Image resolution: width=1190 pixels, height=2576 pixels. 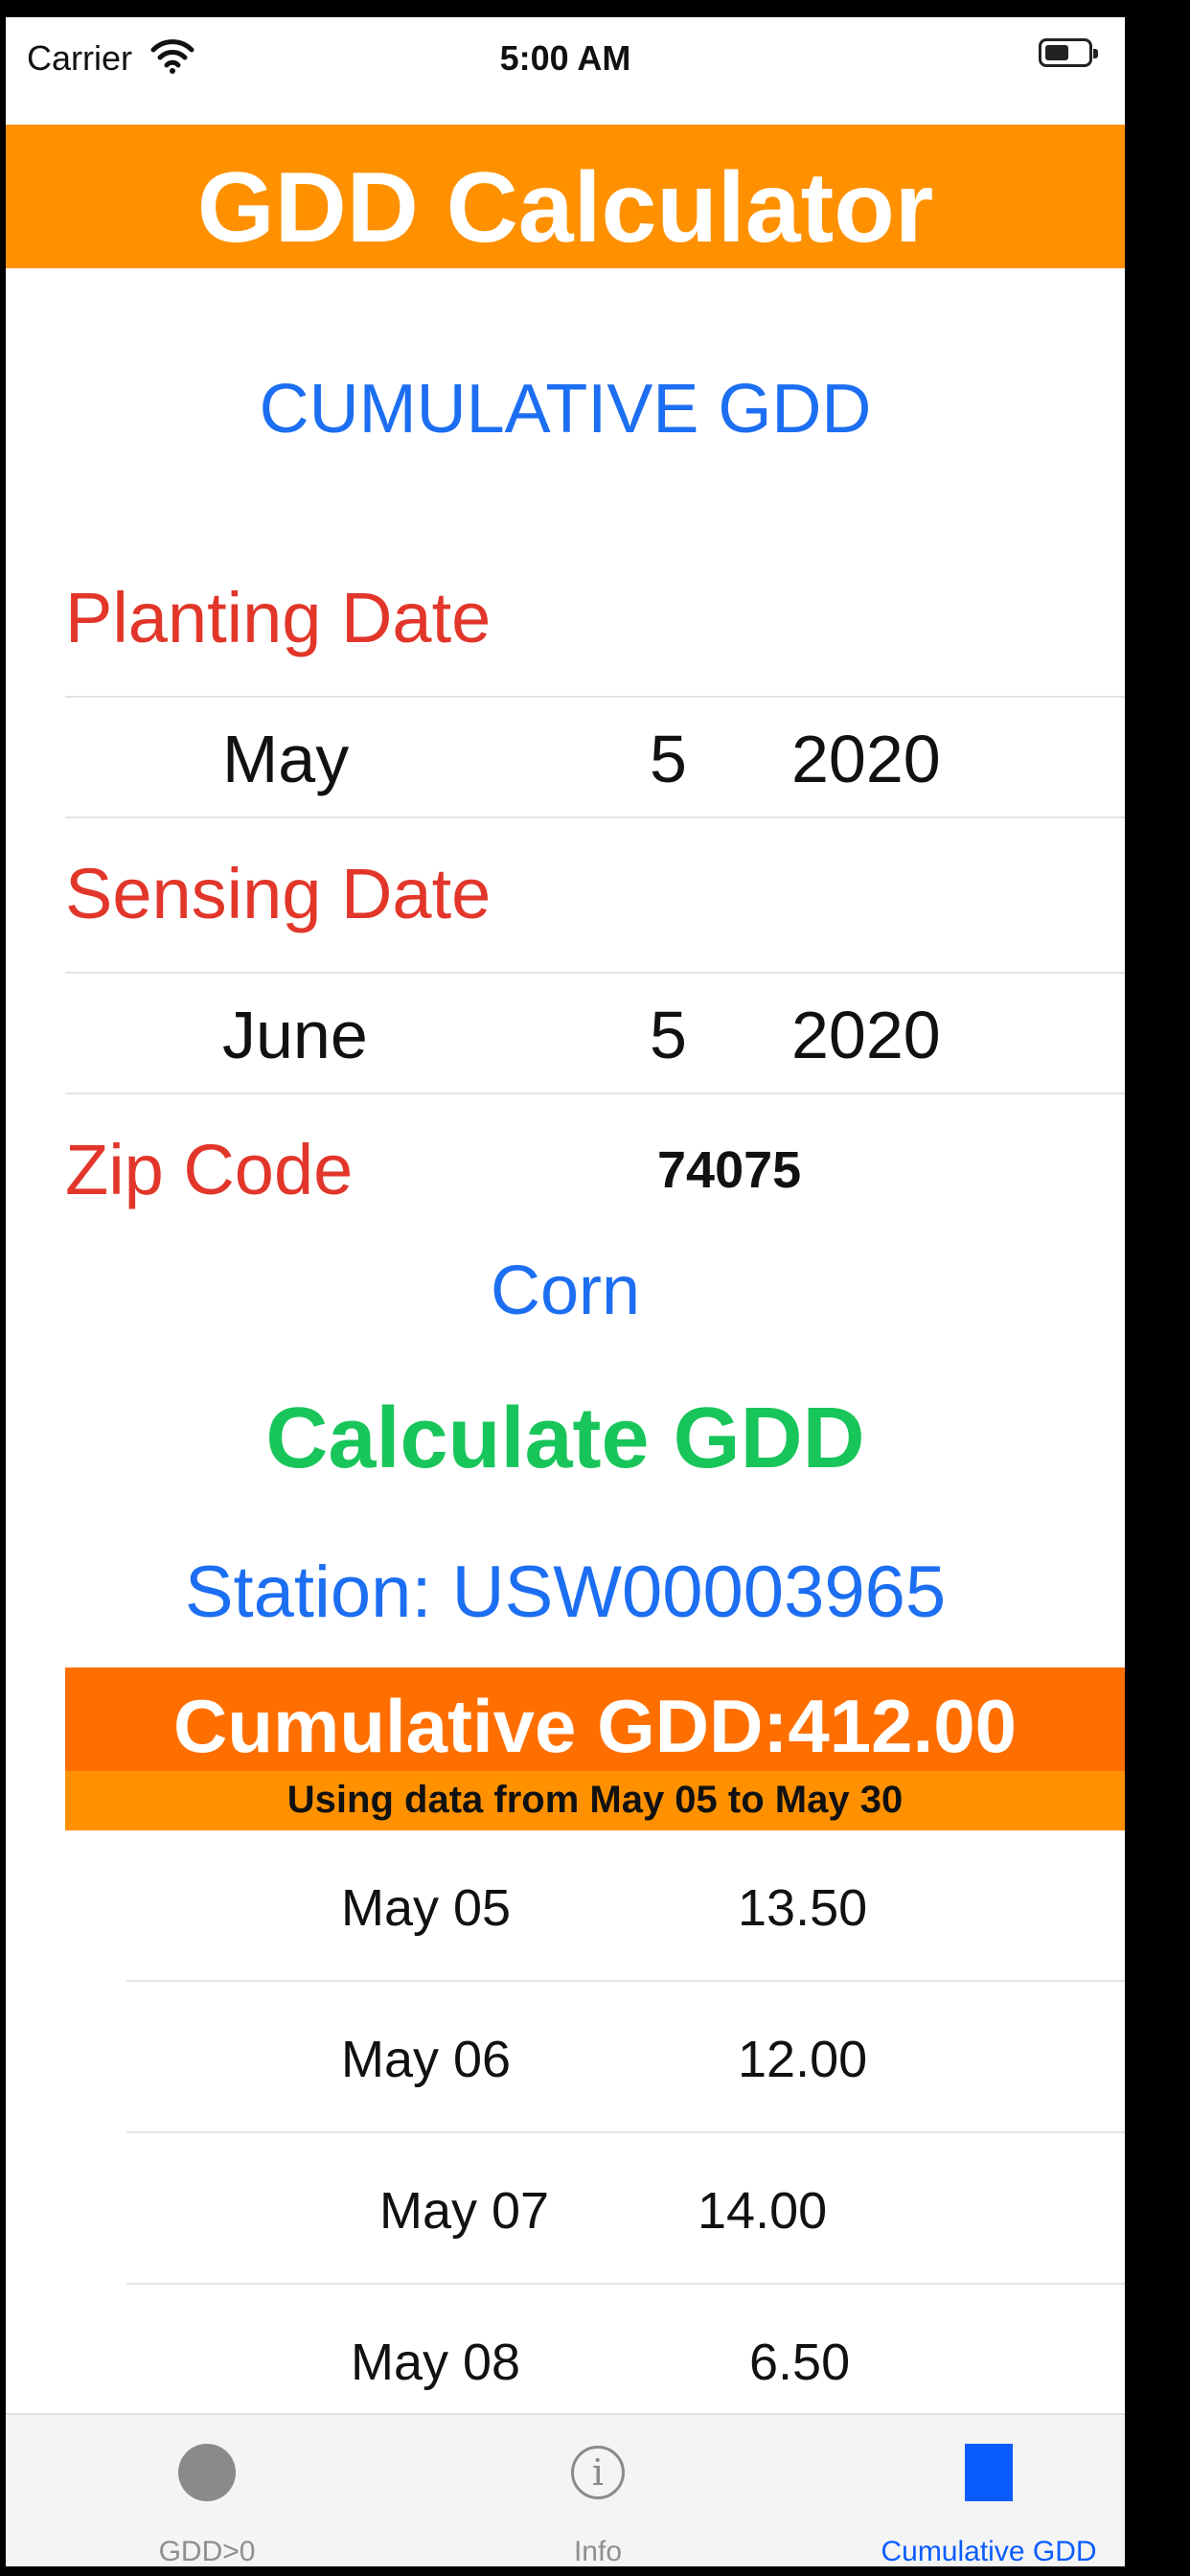 I want to click on sensing-day: 5, so click(x=669, y=1035).